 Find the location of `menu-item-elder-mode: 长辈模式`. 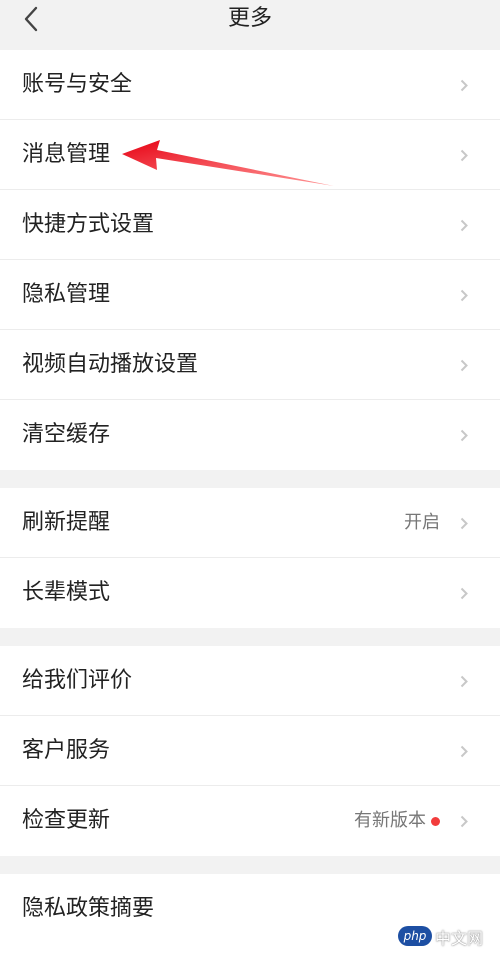

menu-item-elder-mode: 长辈模式 is located at coordinates (250, 593).